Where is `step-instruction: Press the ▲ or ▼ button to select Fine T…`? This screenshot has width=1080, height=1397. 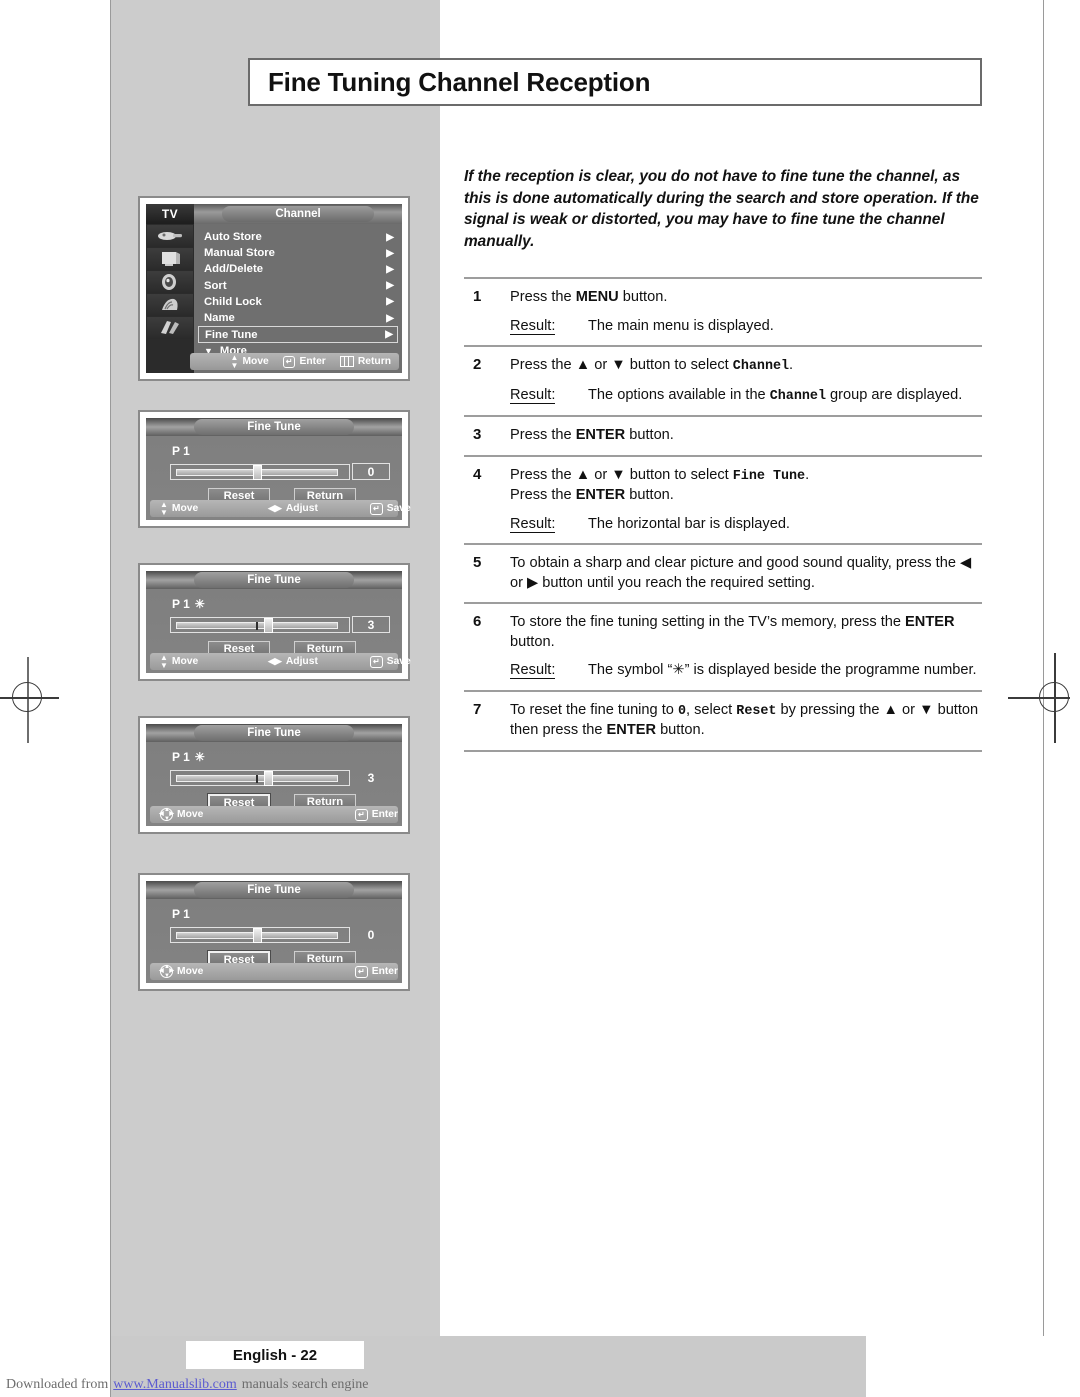
step-instruction: Press the ▲ or ▼ button to select Fine T… is located at coordinates (746, 476).